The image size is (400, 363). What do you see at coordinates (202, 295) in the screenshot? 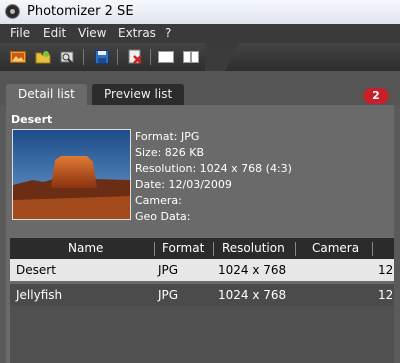
I see `table-row: Jellyfish JPG 1024 x 768 12` at bounding box center [202, 295].